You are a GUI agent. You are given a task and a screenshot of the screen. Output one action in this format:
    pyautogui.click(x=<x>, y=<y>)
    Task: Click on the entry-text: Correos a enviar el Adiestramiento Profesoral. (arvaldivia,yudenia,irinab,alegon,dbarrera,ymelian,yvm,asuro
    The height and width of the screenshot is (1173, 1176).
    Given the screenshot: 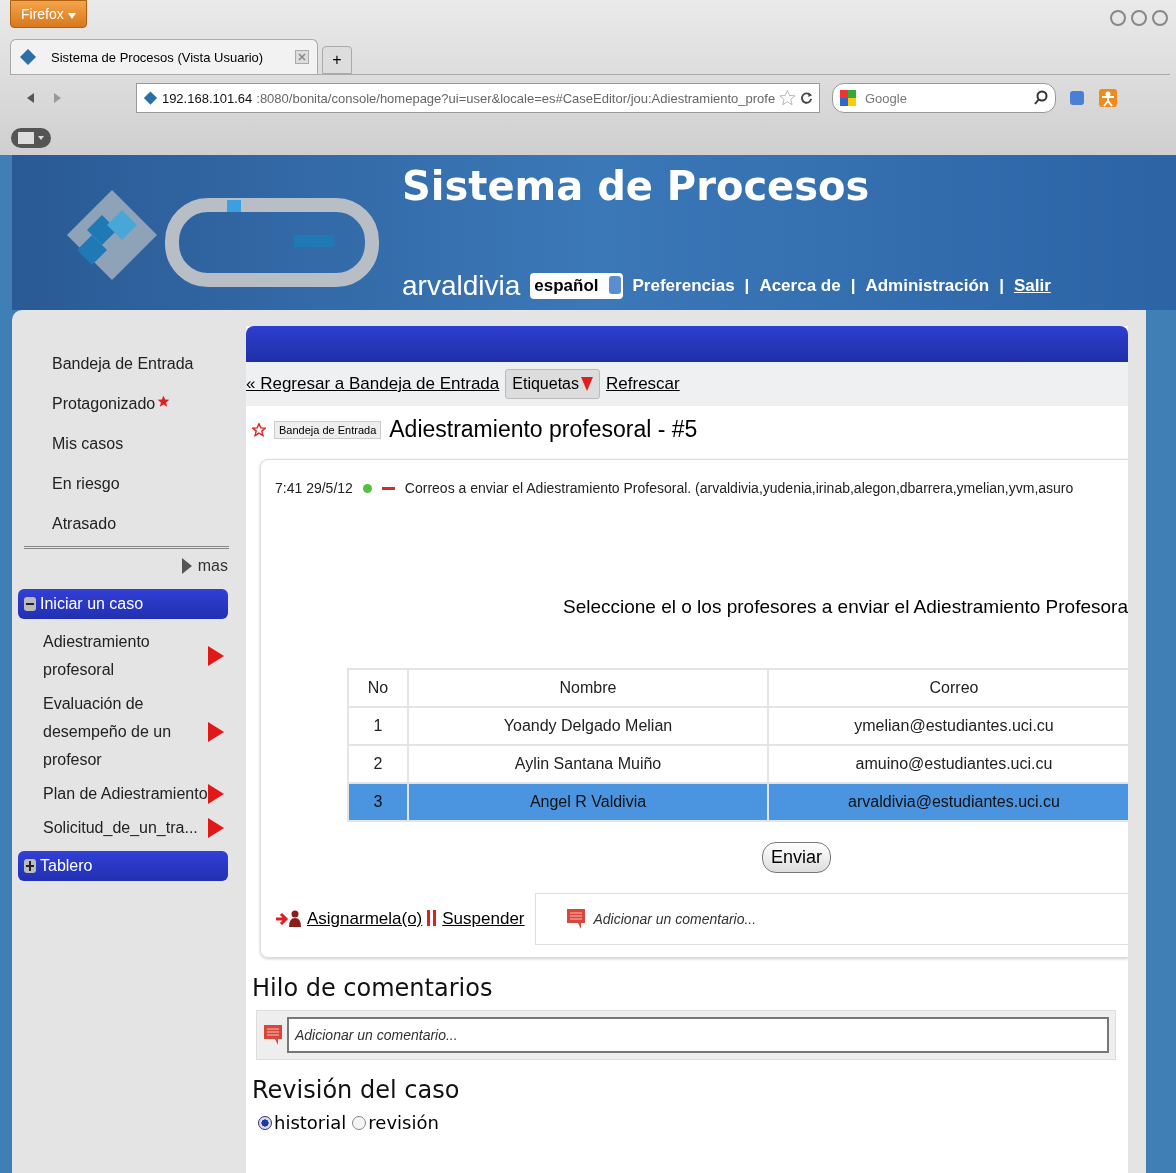 What is the action you would take?
    pyautogui.click(x=739, y=488)
    